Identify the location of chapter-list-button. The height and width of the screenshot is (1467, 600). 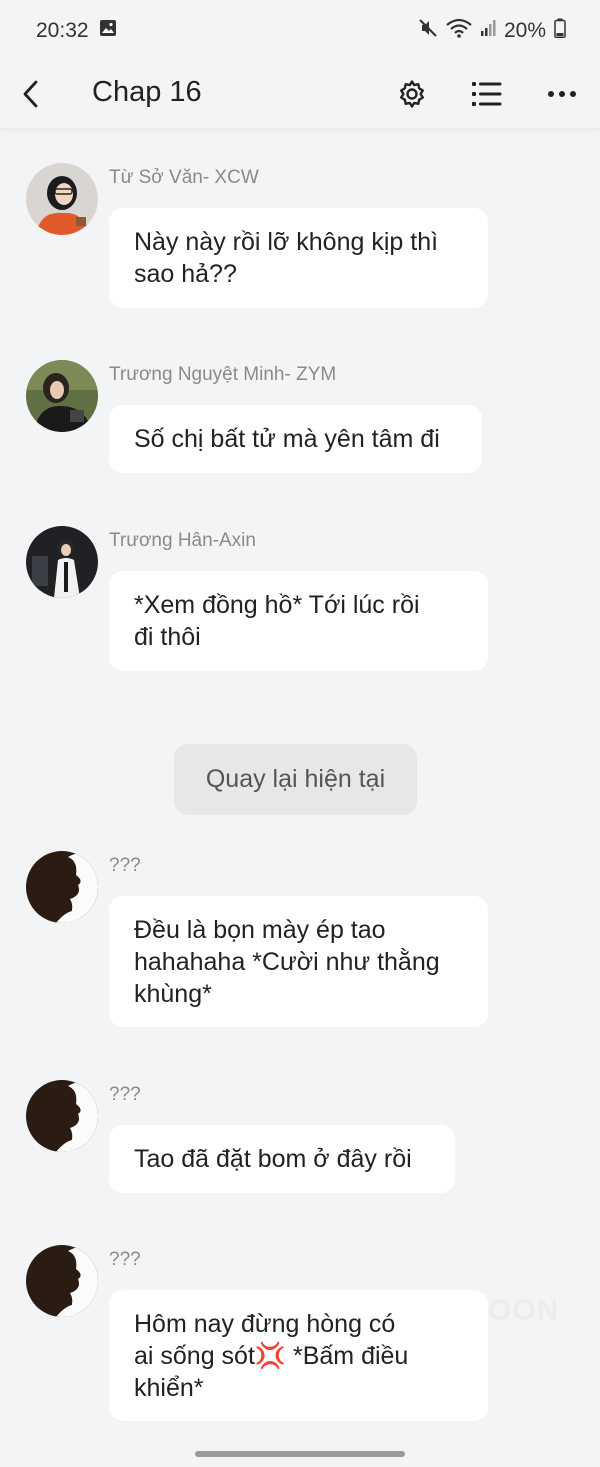
(487, 94).